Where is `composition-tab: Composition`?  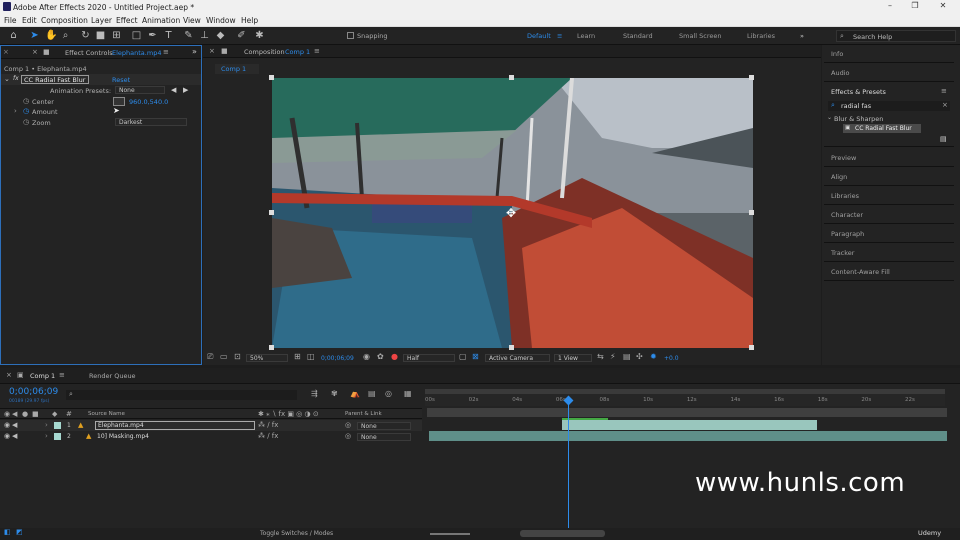
composition-tab: Composition is located at coordinates (264, 52).